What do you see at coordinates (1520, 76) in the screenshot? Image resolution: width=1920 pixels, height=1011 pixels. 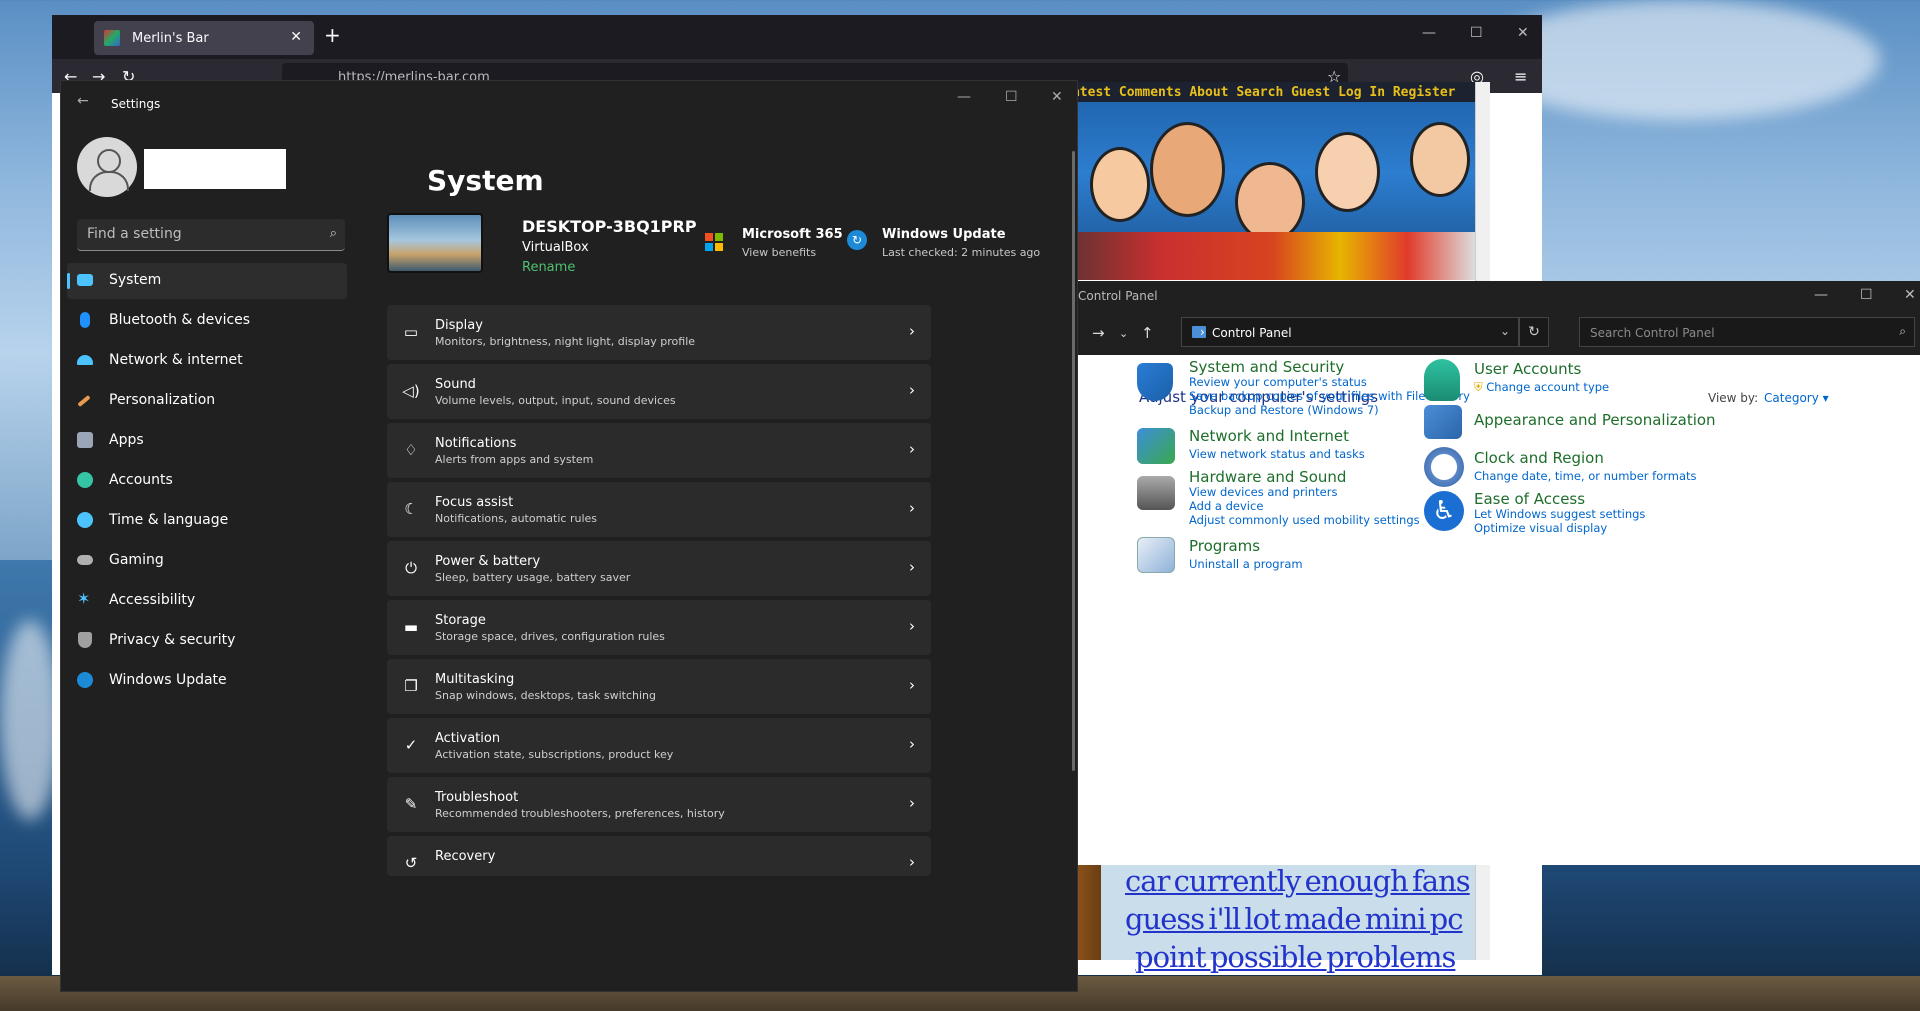 I see `menu-icon: ≡` at bounding box center [1520, 76].